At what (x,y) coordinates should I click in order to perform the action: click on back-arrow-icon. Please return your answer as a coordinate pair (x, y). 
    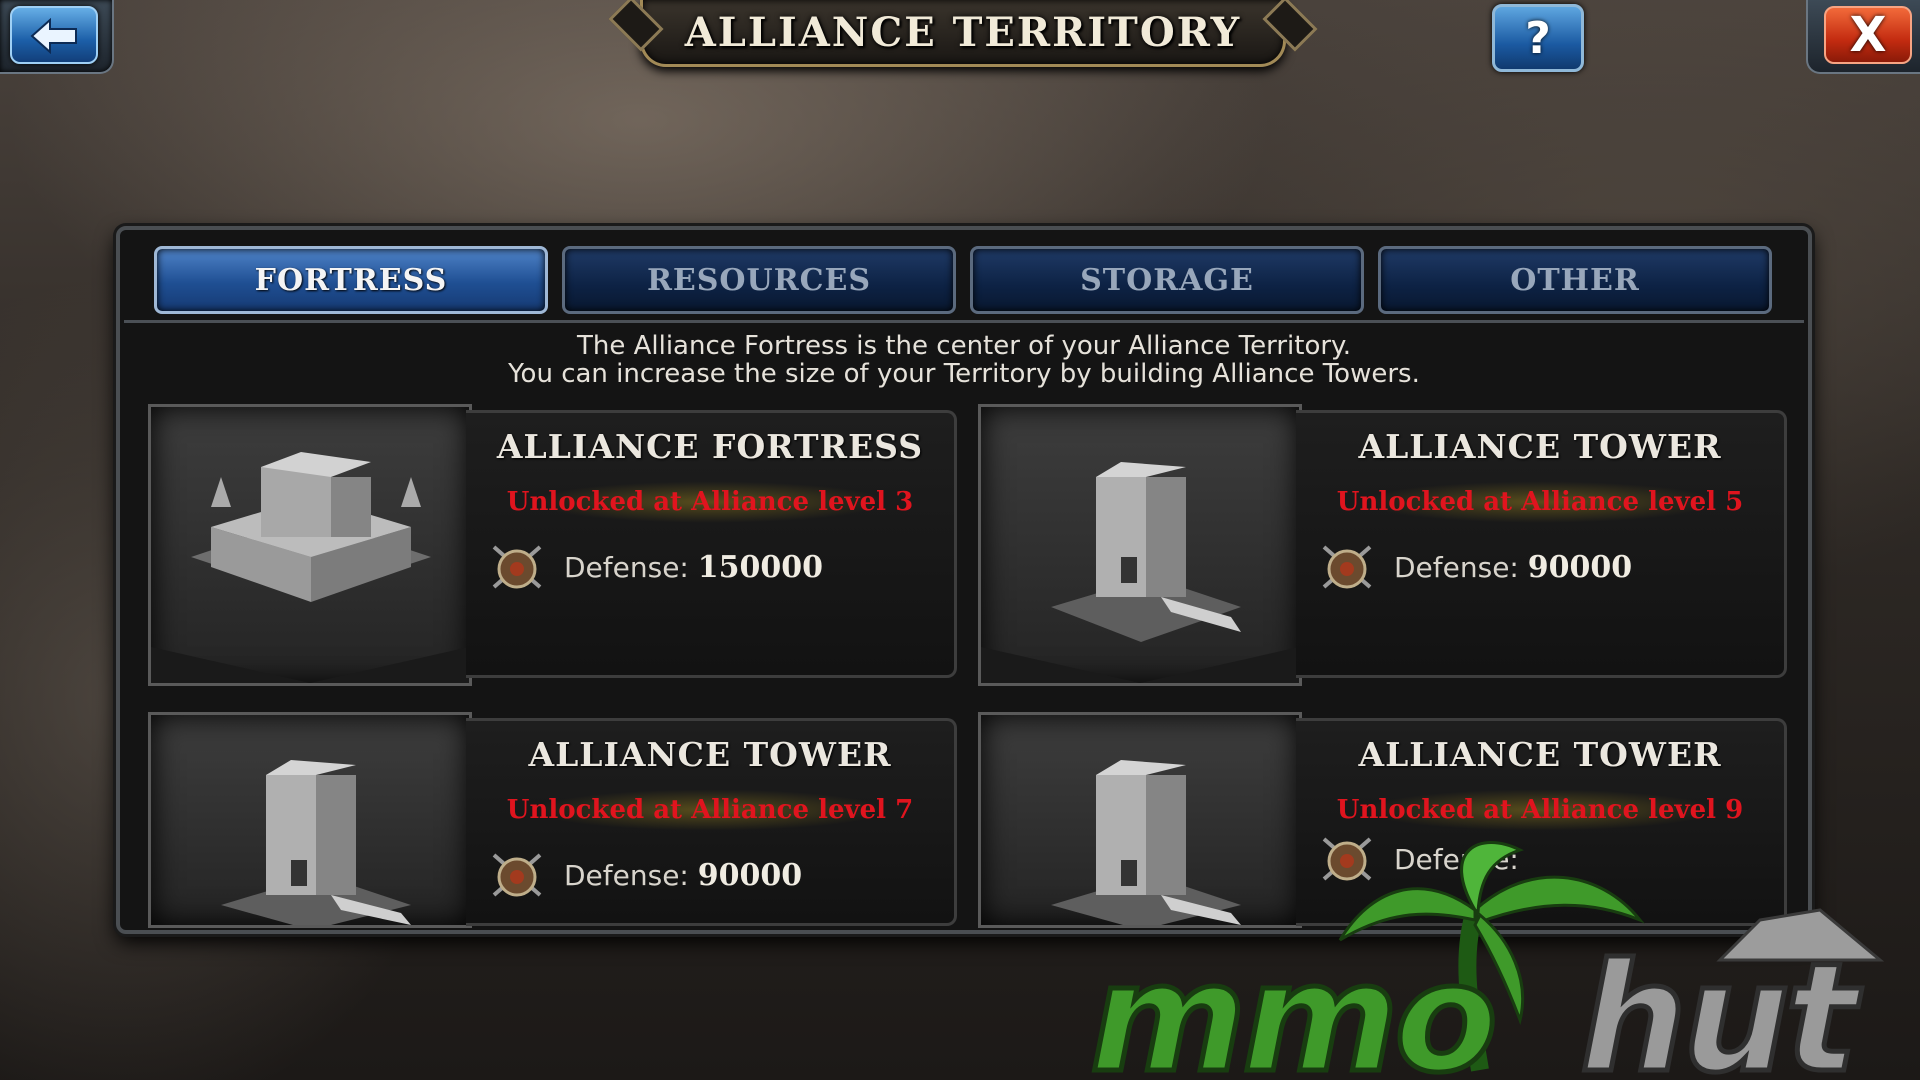
    Looking at the image, I should click on (53, 36).